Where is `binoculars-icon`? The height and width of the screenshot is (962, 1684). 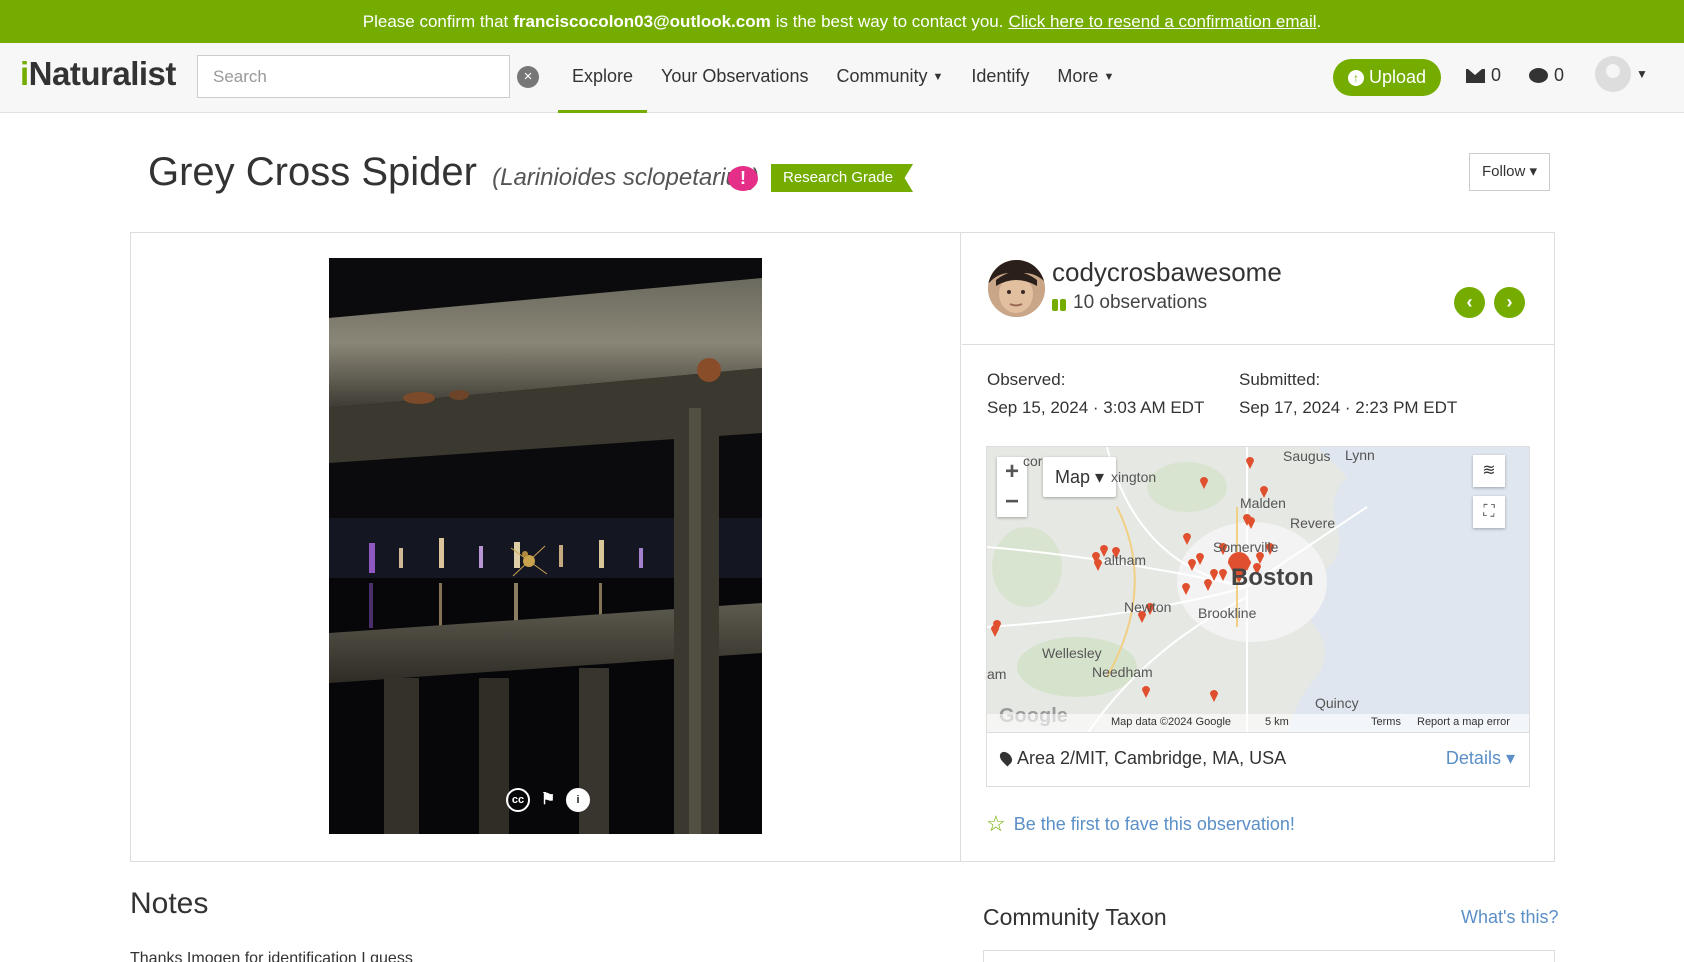 binoculars-icon is located at coordinates (1059, 303).